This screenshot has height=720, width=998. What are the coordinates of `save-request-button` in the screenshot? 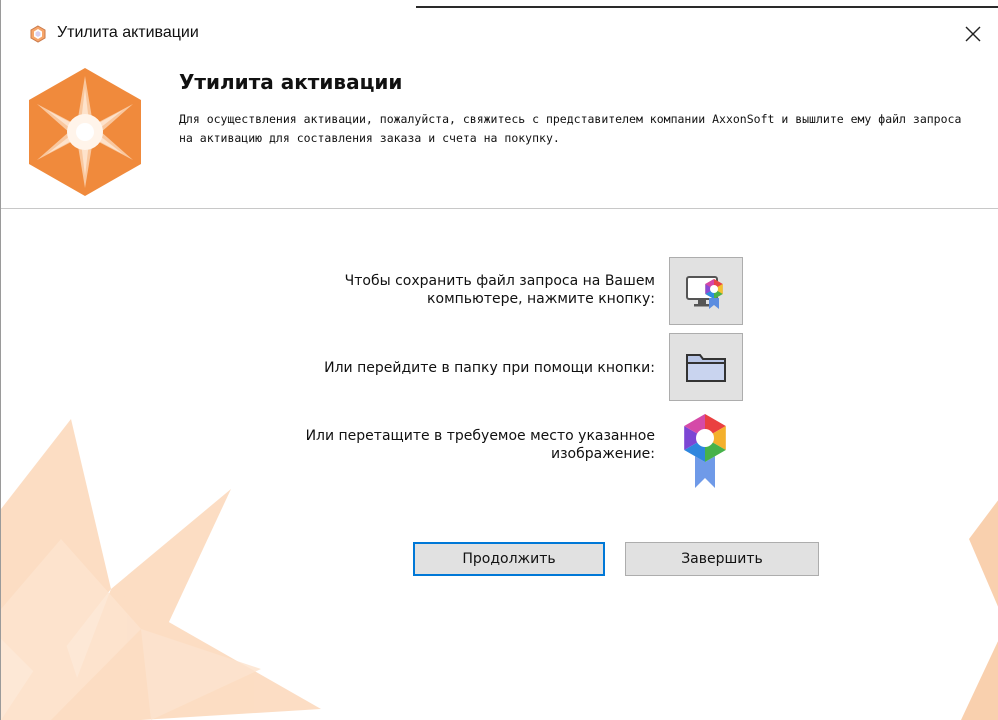 It's located at (706, 291).